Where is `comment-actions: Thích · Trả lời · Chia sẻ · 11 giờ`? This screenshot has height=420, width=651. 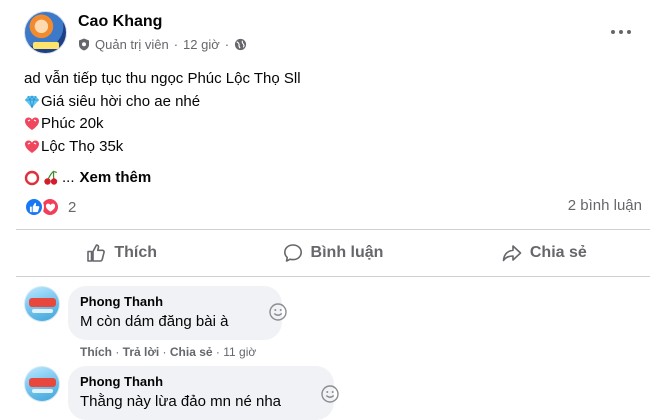 comment-actions: Thích · Trả lời · Chia sẻ · 11 giờ is located at coordinates (168, 352).